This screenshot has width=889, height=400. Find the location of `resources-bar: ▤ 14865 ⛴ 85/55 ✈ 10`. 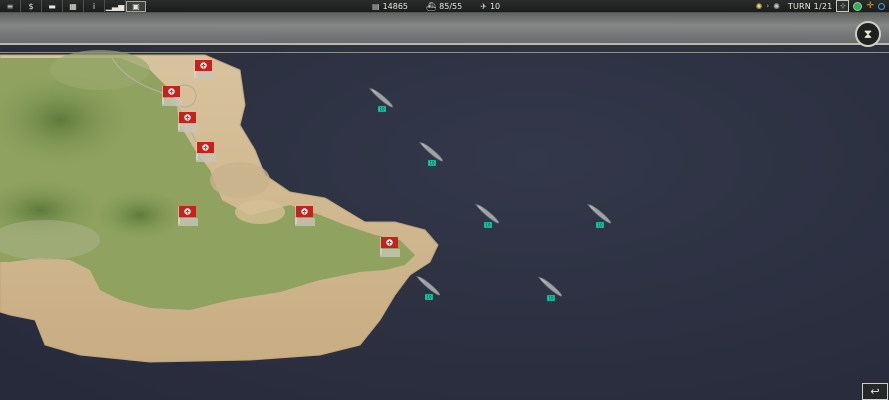

resources-bar: ▤ 14865 ⛴ 85/55 ✈ 10 is located at coordinates (436, 6).